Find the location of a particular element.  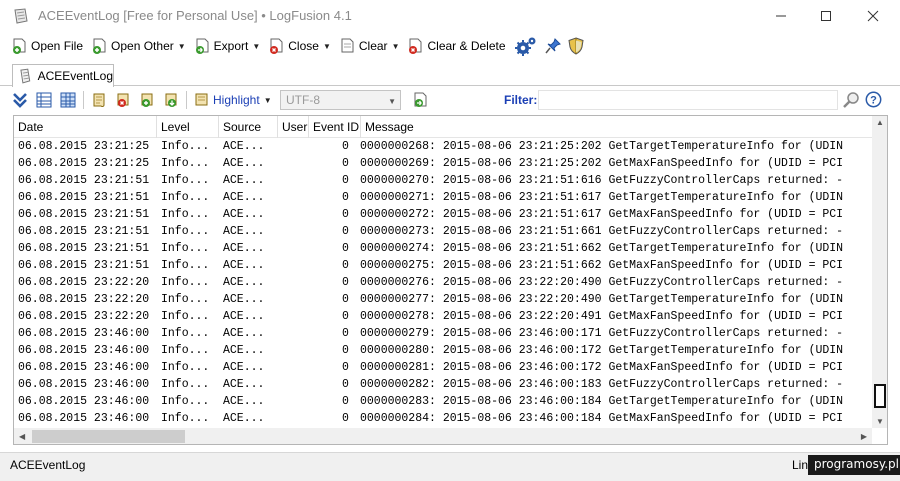

close-window-button is located at coordinates (873, 16).